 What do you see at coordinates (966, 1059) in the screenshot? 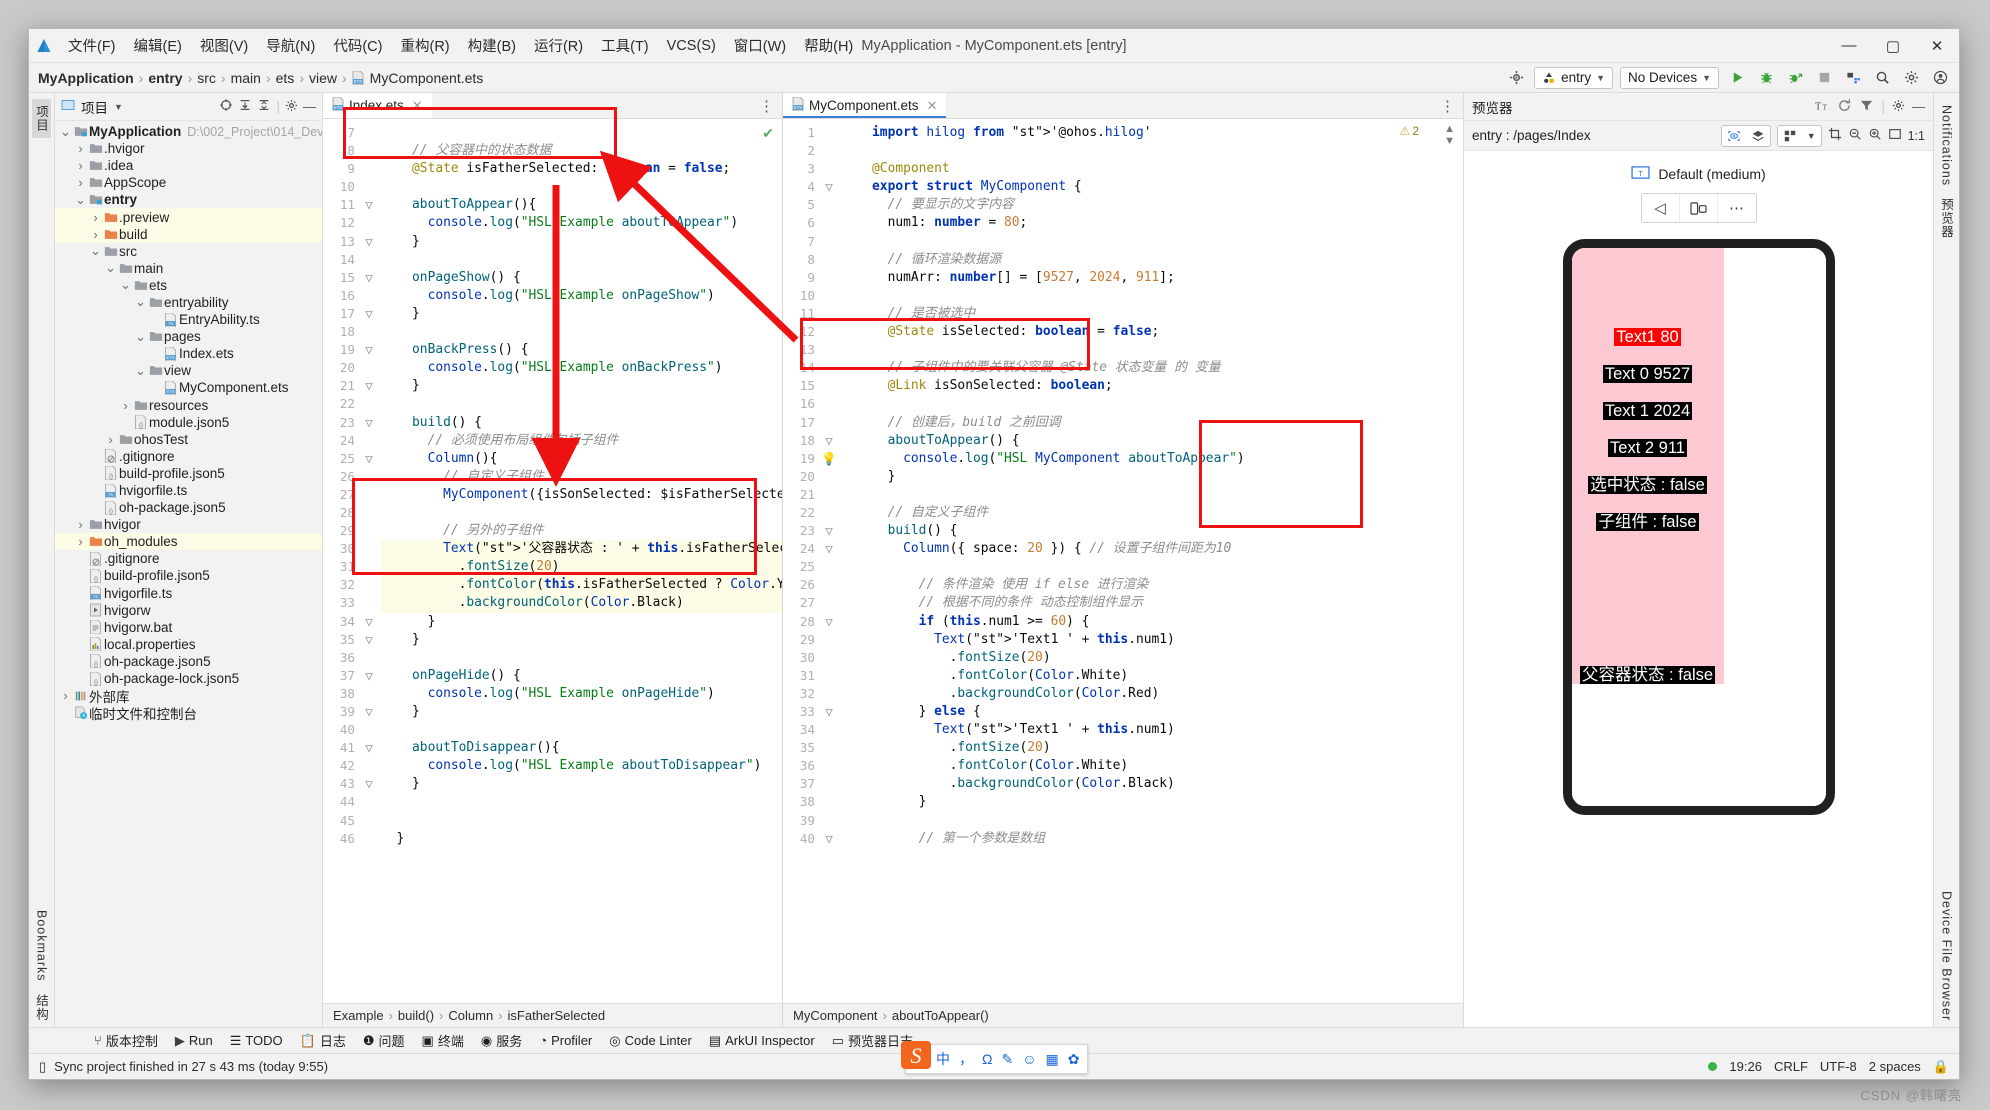
I see `ime-punctuation: ，` at bounding box center [966, 1059].